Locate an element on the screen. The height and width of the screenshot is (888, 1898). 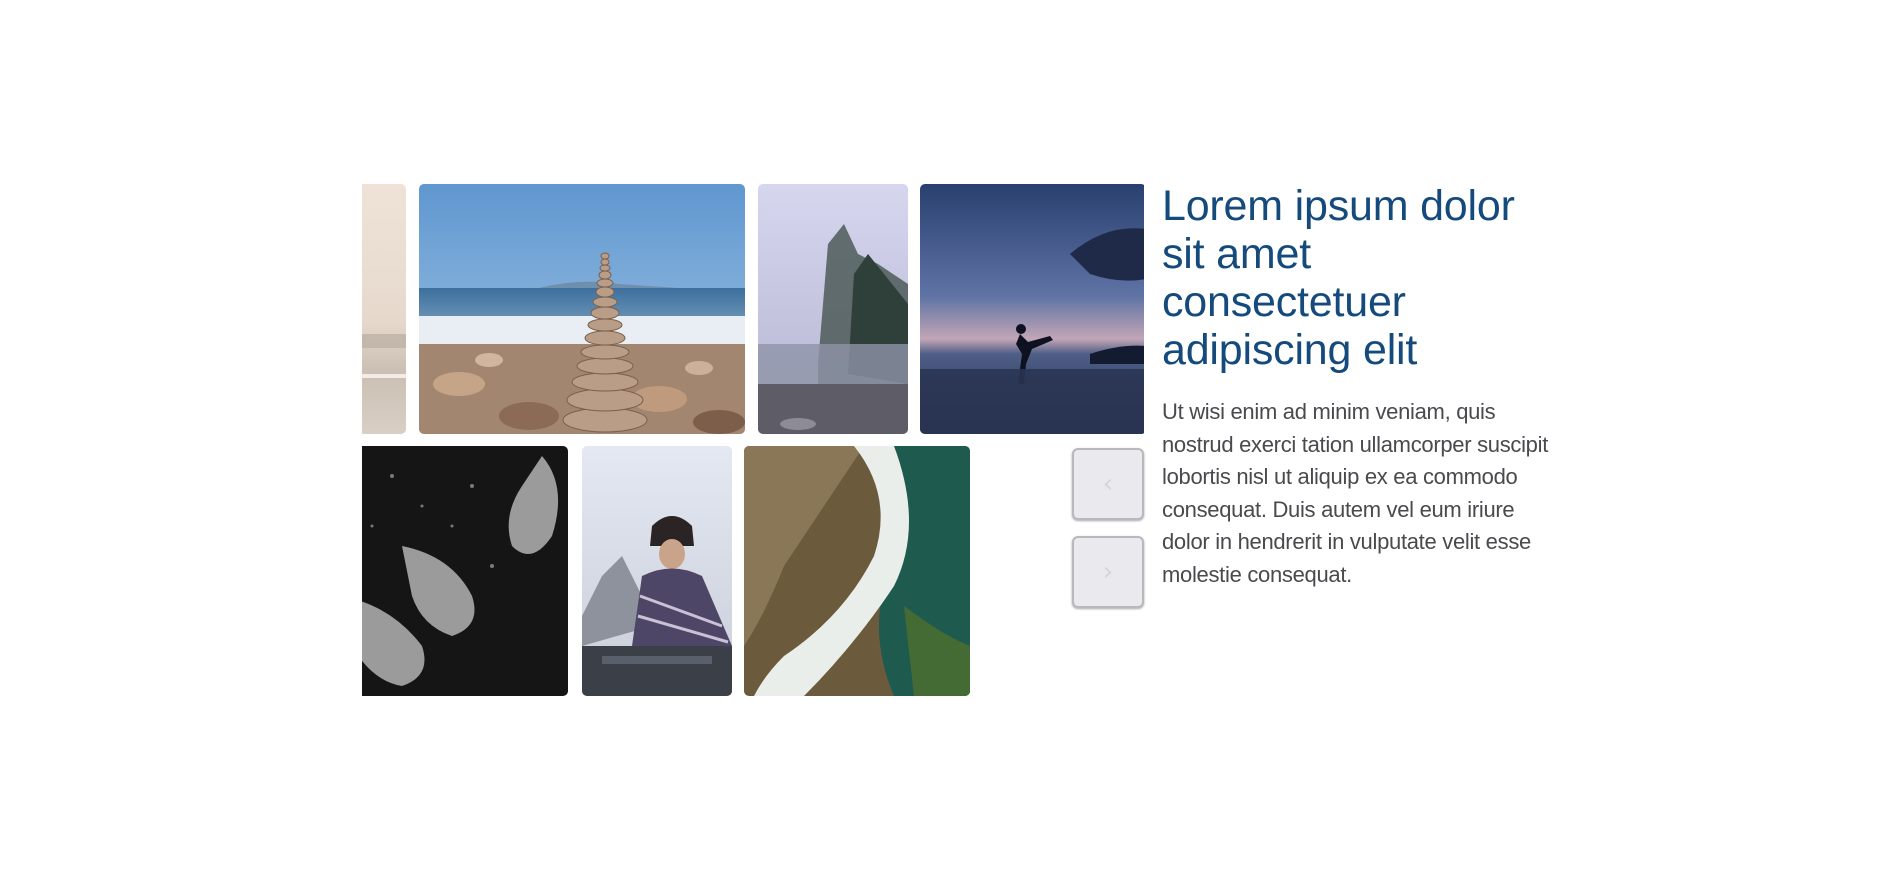
previous-button: ‹ is located at coordinates (1108, 484).